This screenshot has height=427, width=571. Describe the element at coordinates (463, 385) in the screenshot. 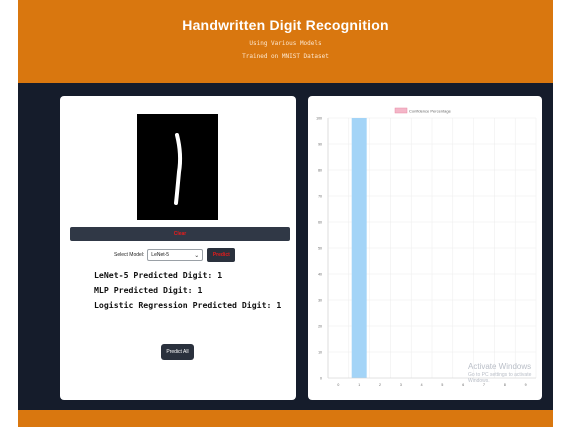

I see `x-tick-label: 6` at that location.